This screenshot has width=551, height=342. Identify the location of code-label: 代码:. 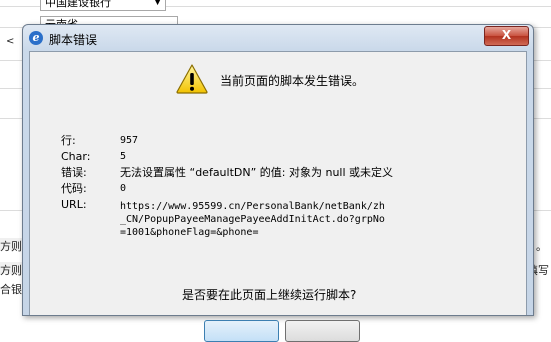
(74, 188).